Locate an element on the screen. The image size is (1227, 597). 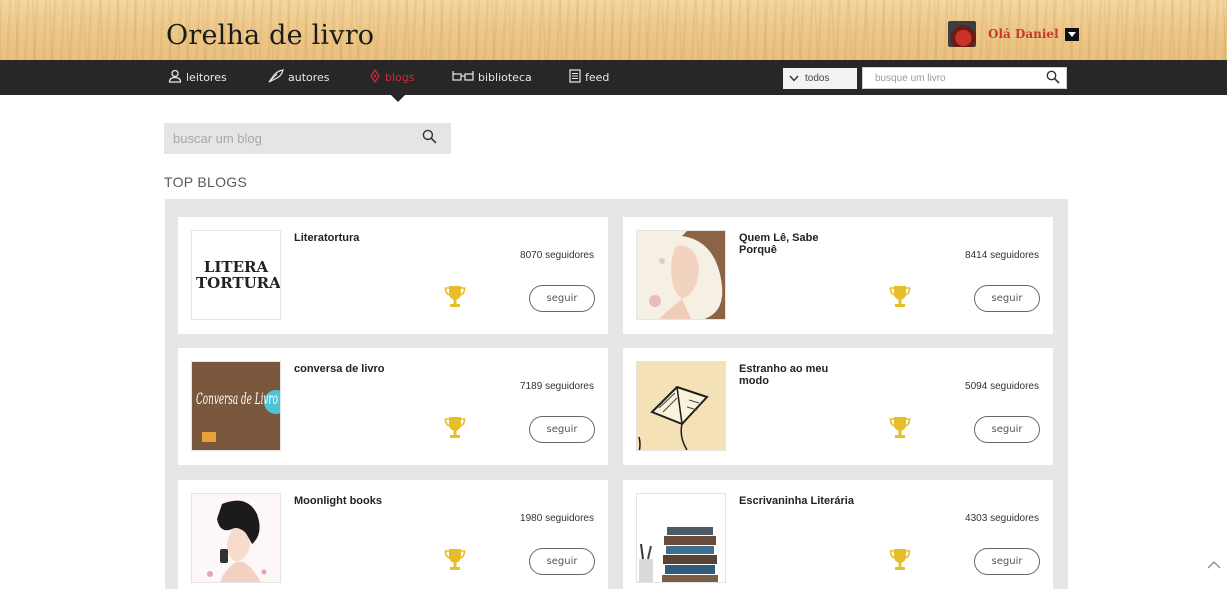
followers-count: 7189 seguidores is located at coordinates (557, 386).